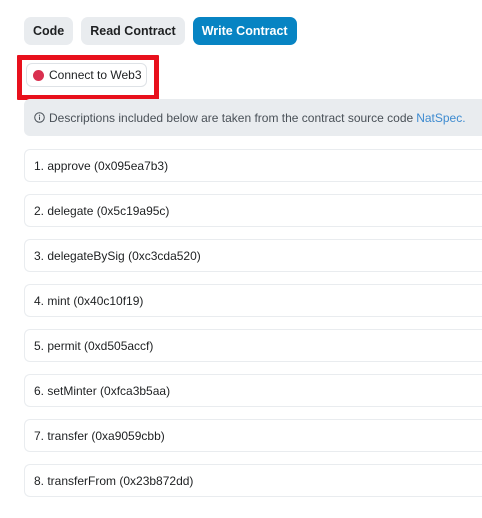 The image size is (482, 518). What do you see at coordinates (253, 435) in the screenshot?
I see `function-row-transfer: 7. transfer (0xa9059cbb)` at bounding box center [253, 435].